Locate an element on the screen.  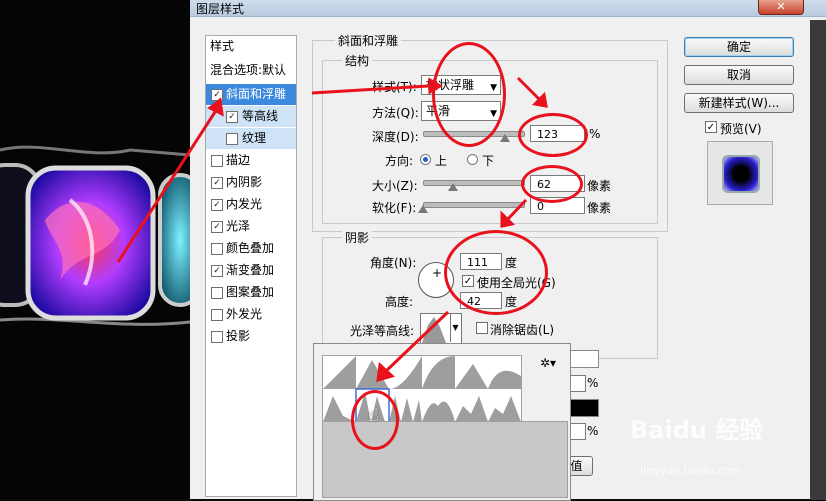
arrow-to-shading is located at coordinates (516, 210).